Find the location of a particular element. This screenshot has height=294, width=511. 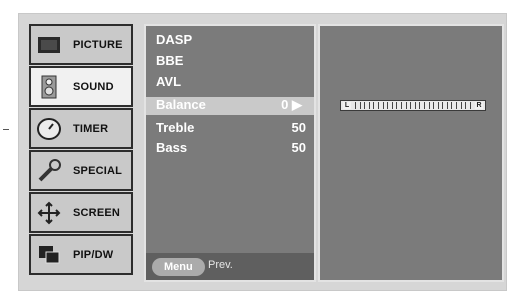

tv-screen-icon is located at coordinates (49, 45).